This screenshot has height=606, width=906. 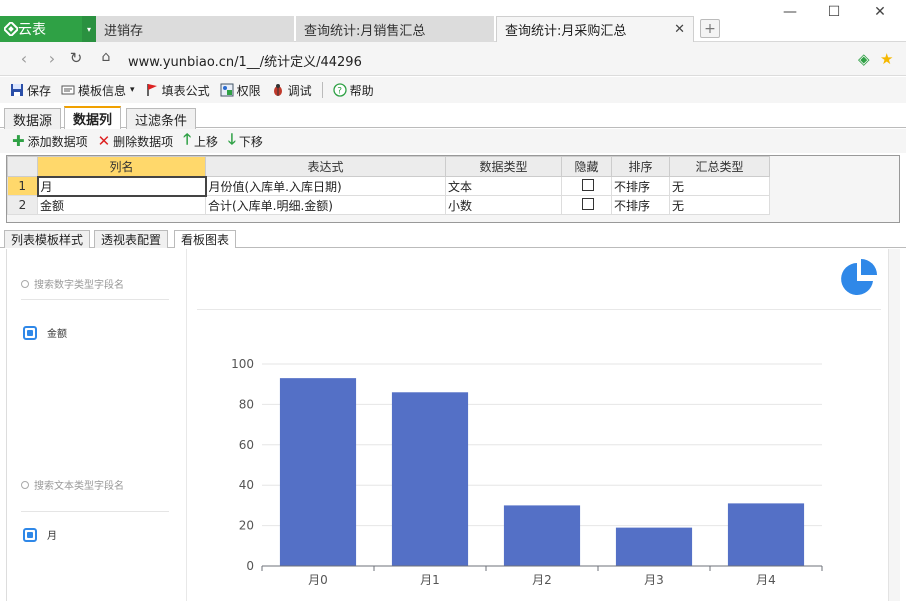 I want to click on back-icon: ‹, so click(x=24, y=58).